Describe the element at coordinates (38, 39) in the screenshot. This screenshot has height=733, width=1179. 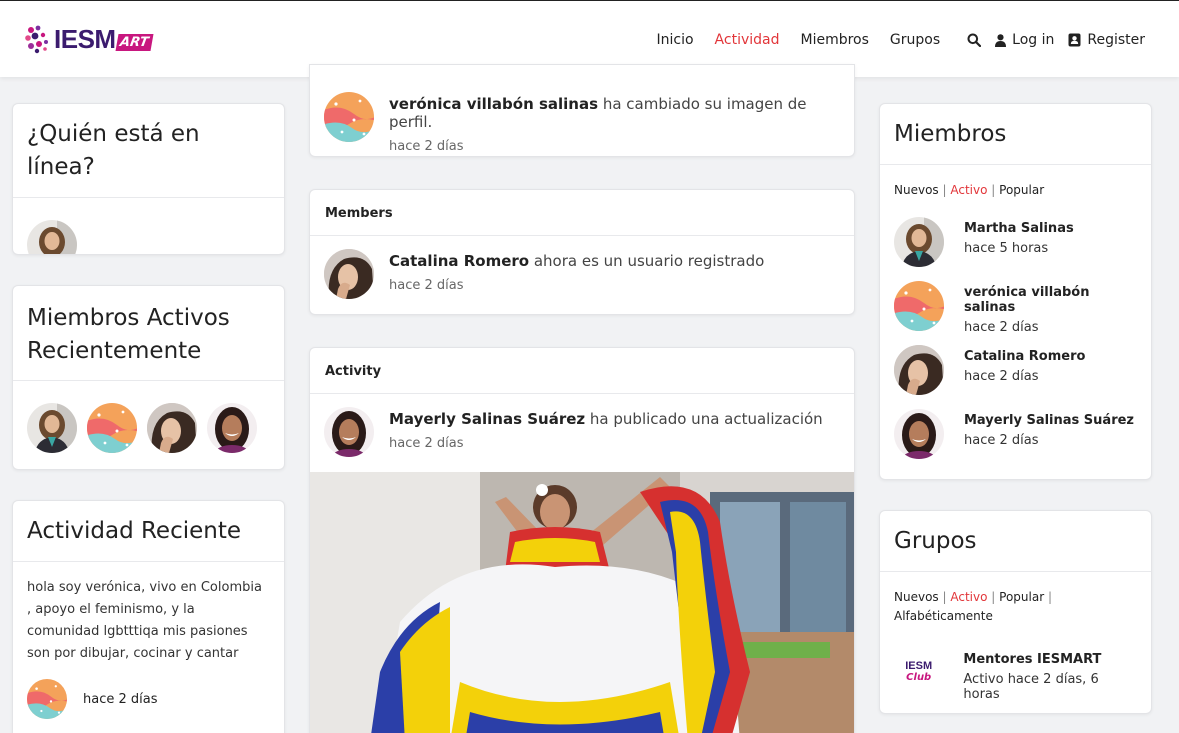
I see `logo-mark-icon` at that location.